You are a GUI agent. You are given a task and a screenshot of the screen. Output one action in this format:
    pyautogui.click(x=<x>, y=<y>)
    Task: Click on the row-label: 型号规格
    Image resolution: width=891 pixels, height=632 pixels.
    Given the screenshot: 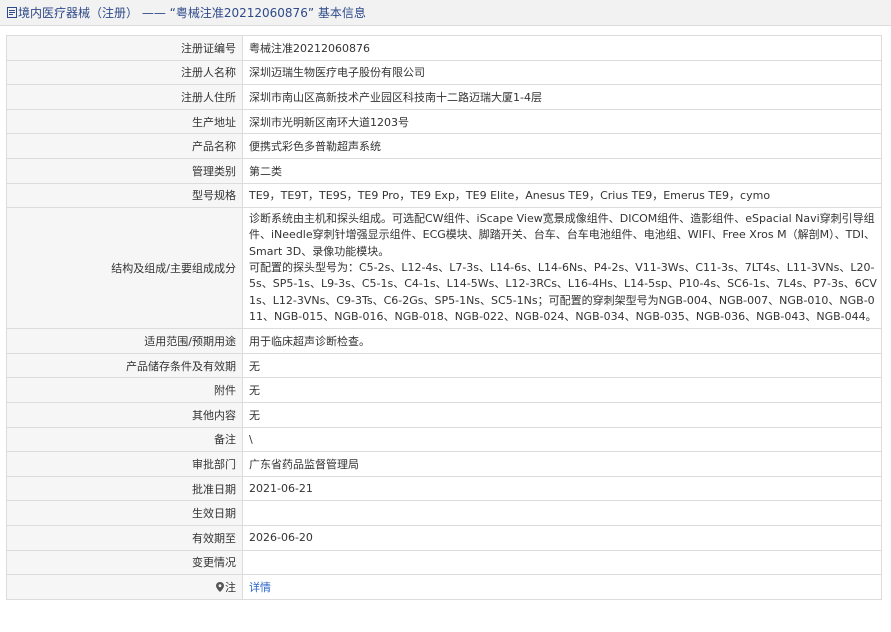 What is the action you would take?
    pyautogui.click(x=124, y=195)
    